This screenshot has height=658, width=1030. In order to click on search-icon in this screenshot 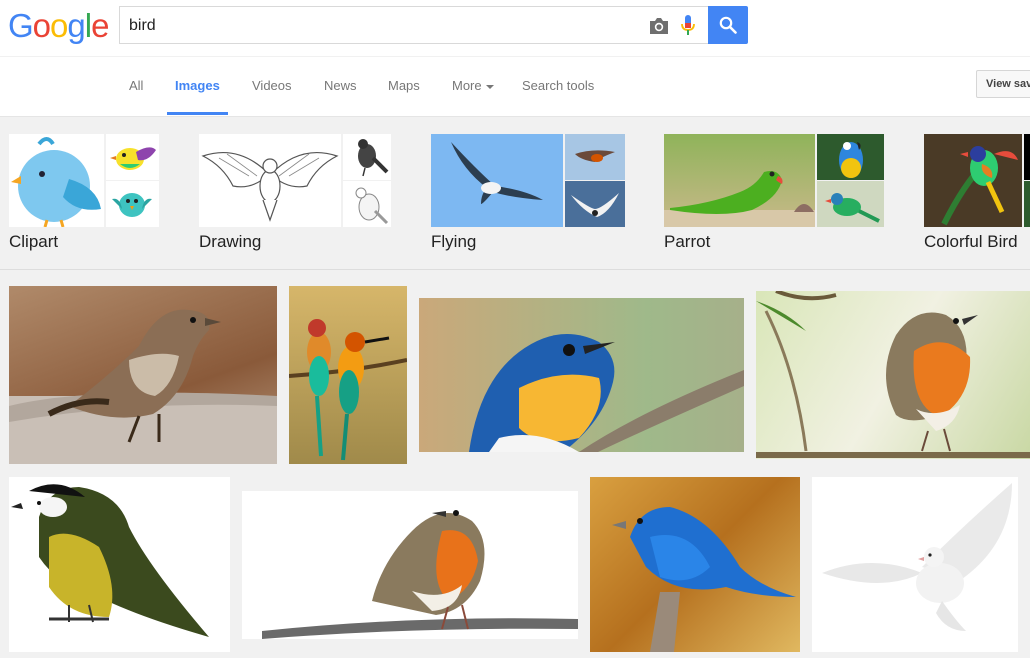, I will do `click(728, 25)`.